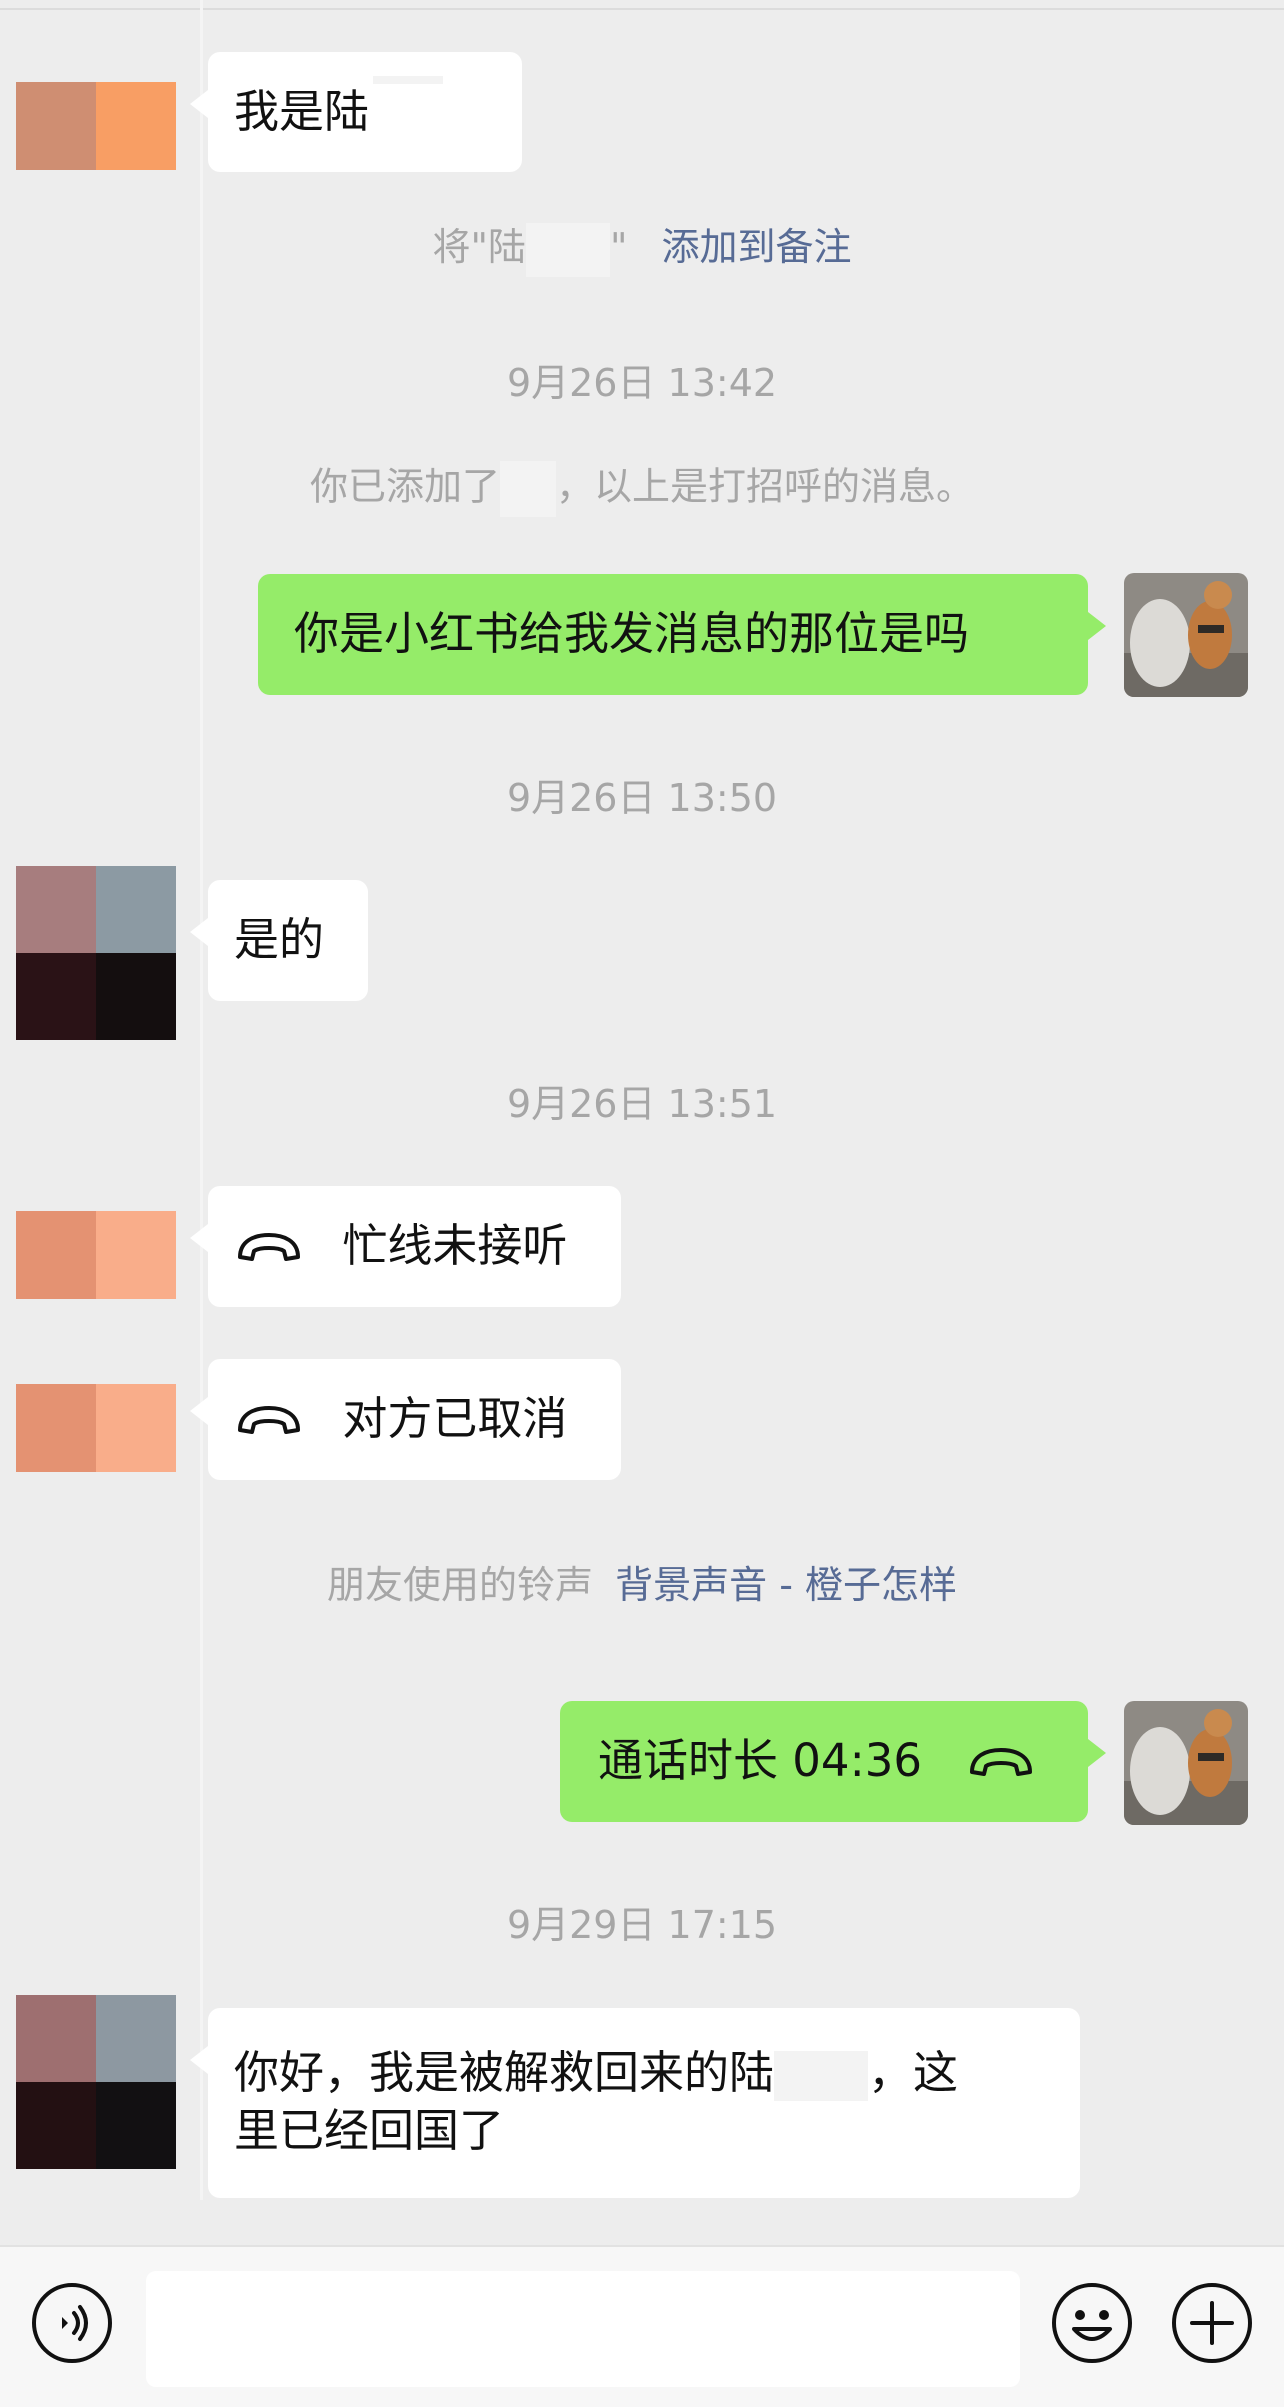 The height and width of the screenshot is (2407, 1284). What do you see at coordinates (632, 633) in the screenshot?
I see `message-text: 你是小红书给我发消息的那位是吗` at bounding box center [632, 633].